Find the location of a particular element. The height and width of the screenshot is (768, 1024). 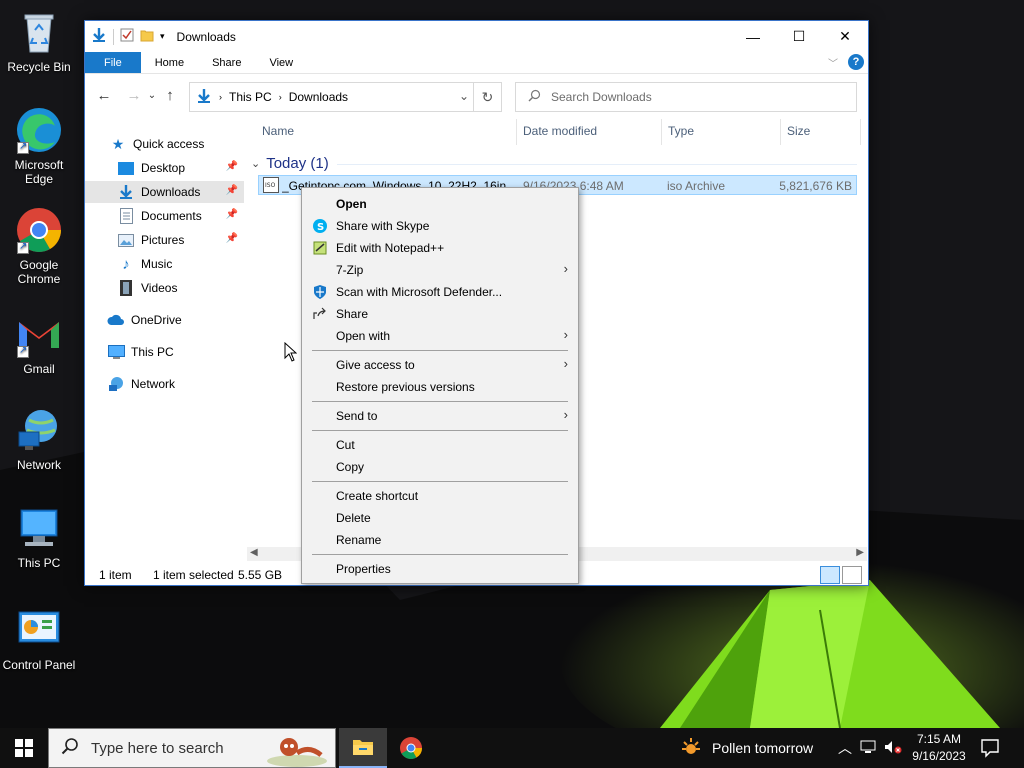

desktop-icon-recycle-bin: Recycle Bin is located at coordinates (39, 41).